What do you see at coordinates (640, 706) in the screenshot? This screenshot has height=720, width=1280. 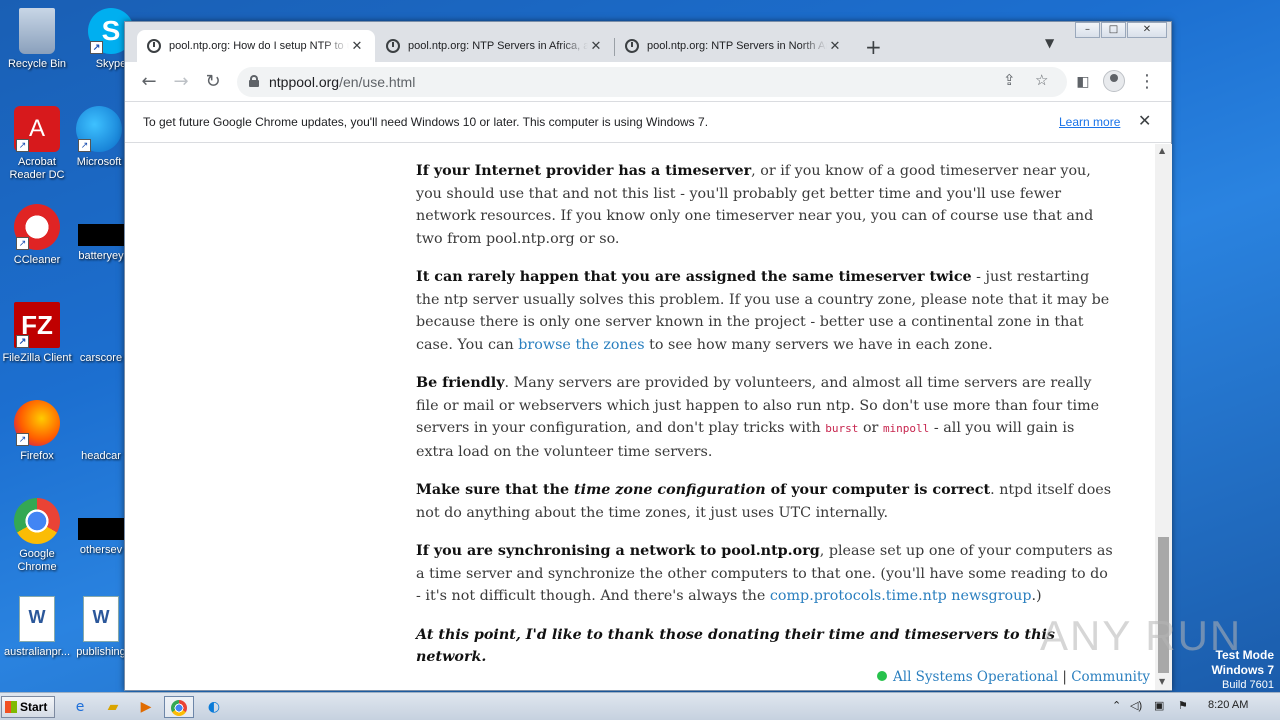 I see `taskbar: Start e ▰ ▶ ◐ ⌃ ◁) ▣ ⚑ 8:20 AM` at bounding box center [640, 706].